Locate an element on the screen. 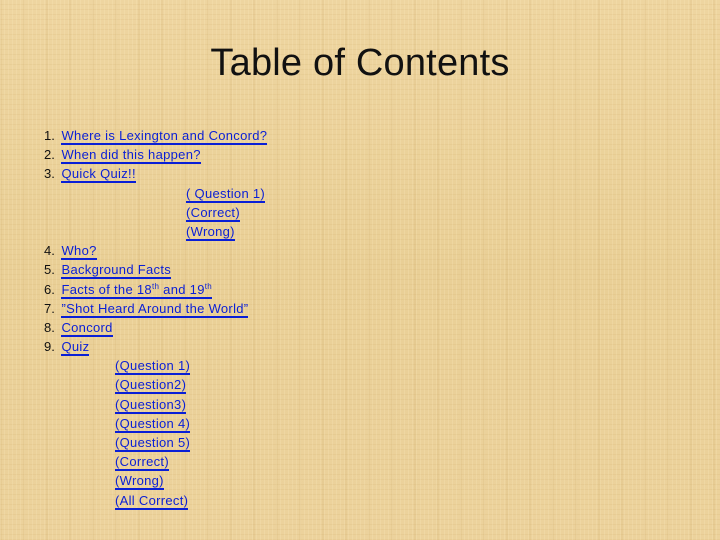 This screenshot has width=720, height=540. toc-link-who: Who? is located at coordinates (79, 252).